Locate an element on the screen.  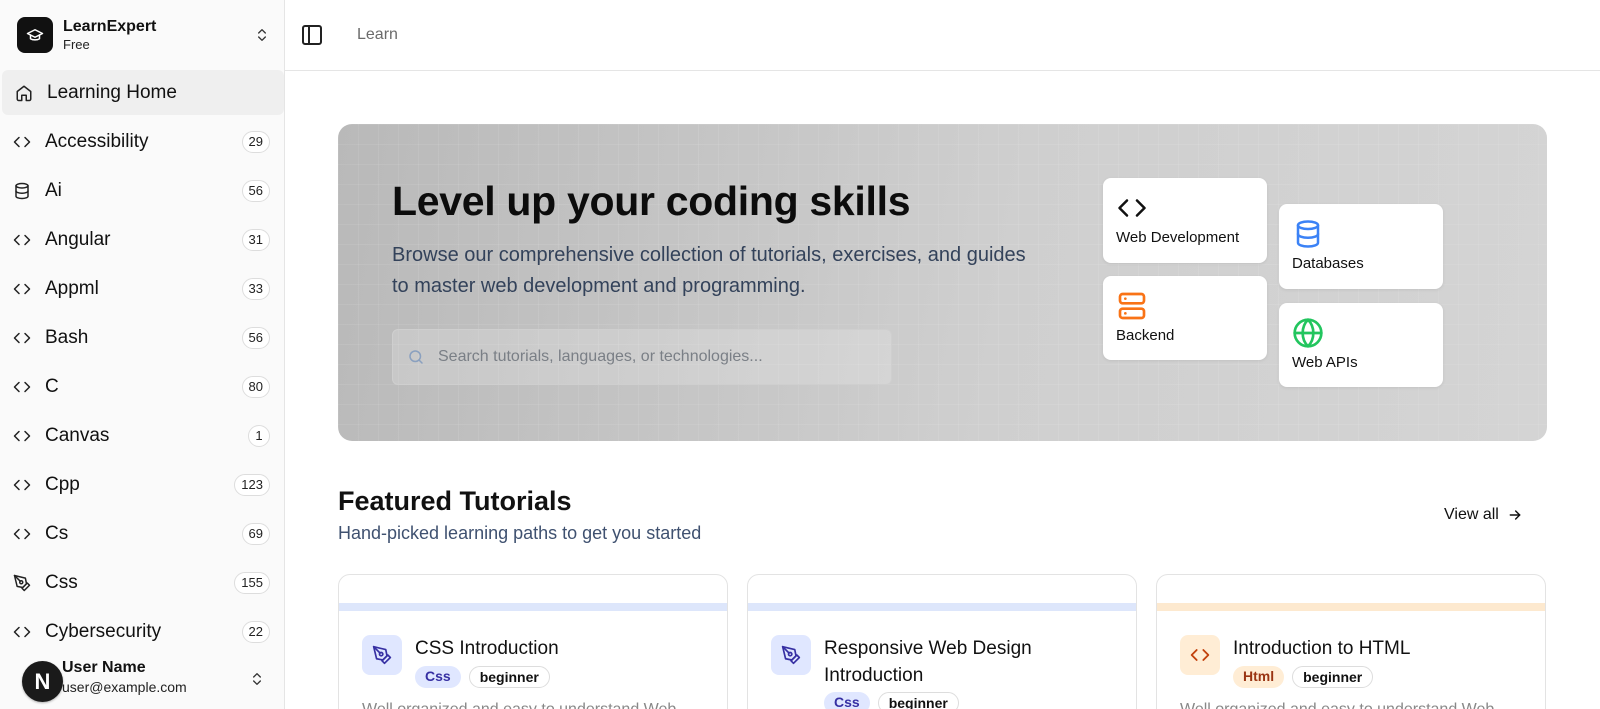
arrow-right-icon is located at coordinates (1515, 515).